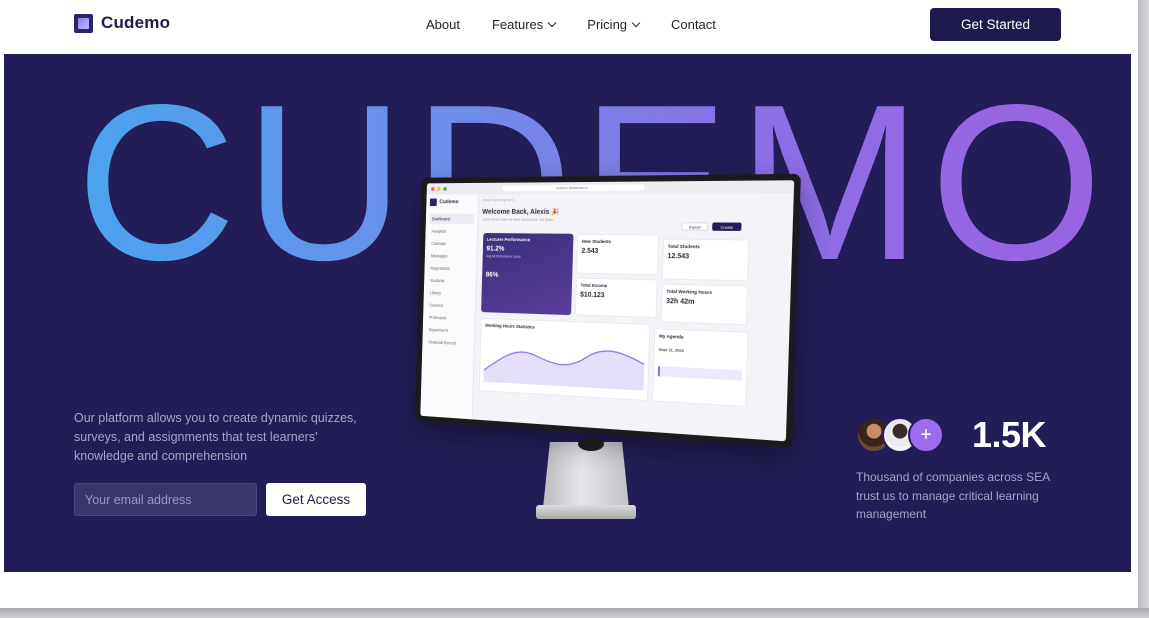  What do you see at coordinates (517, 24) in the screenshot?
I see `nav-features-label: Features` at bounding box center [517, 24].